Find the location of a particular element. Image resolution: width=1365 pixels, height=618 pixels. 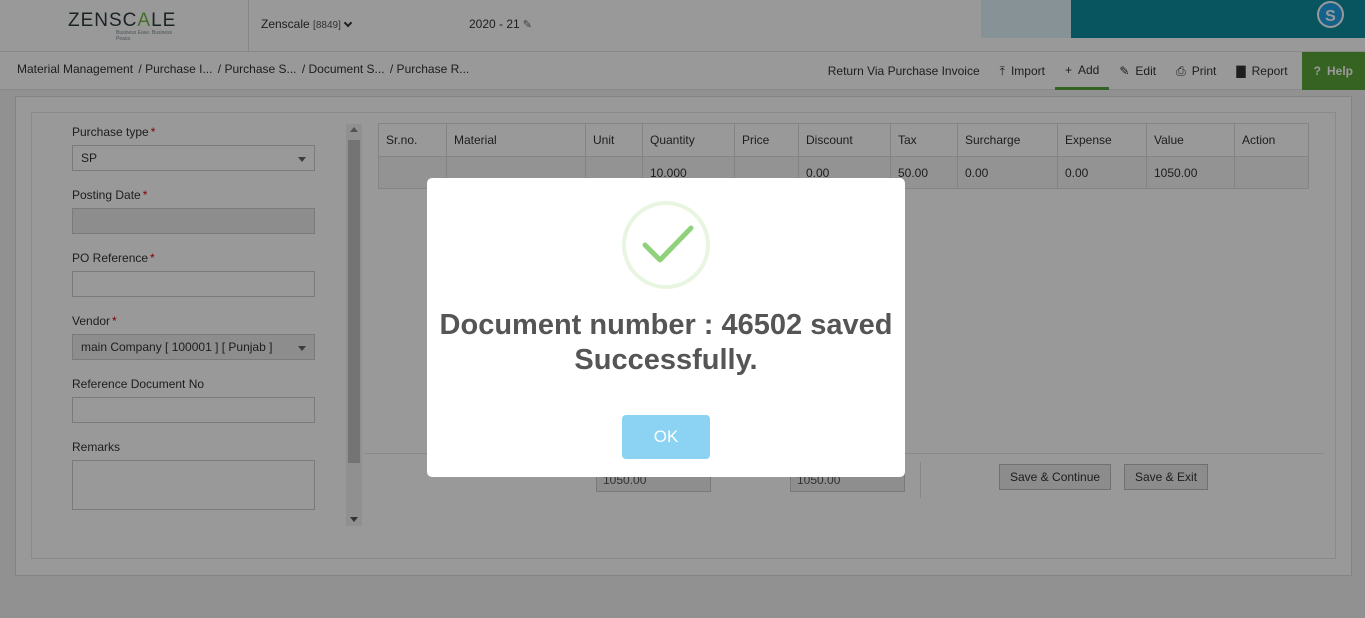

ok-button: OK is located at coordinates (666, 437).